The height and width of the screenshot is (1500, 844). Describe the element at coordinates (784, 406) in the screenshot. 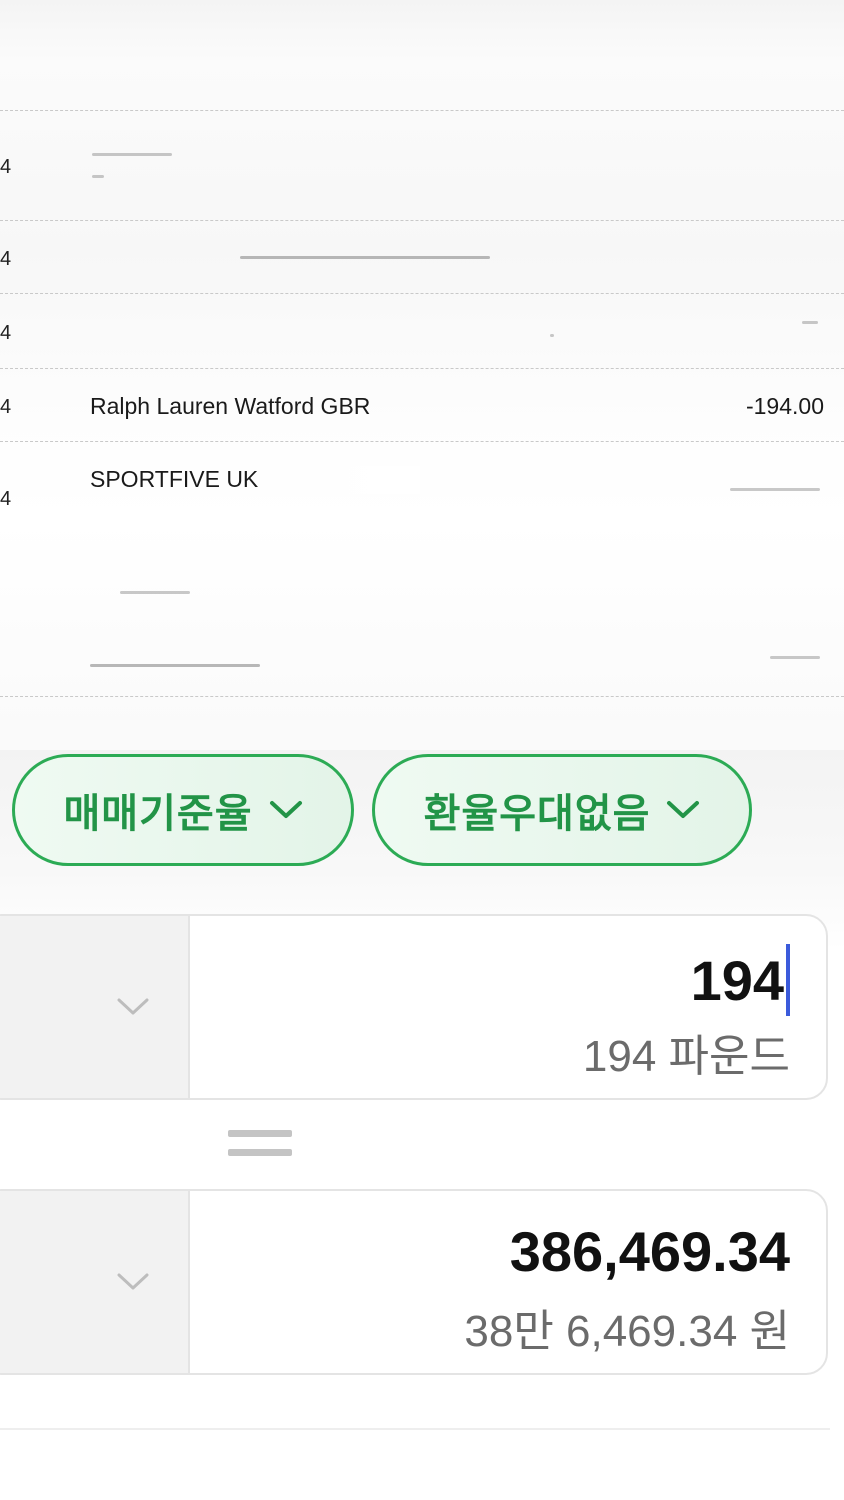

I see `transaction-amount: -194.00` at that location.